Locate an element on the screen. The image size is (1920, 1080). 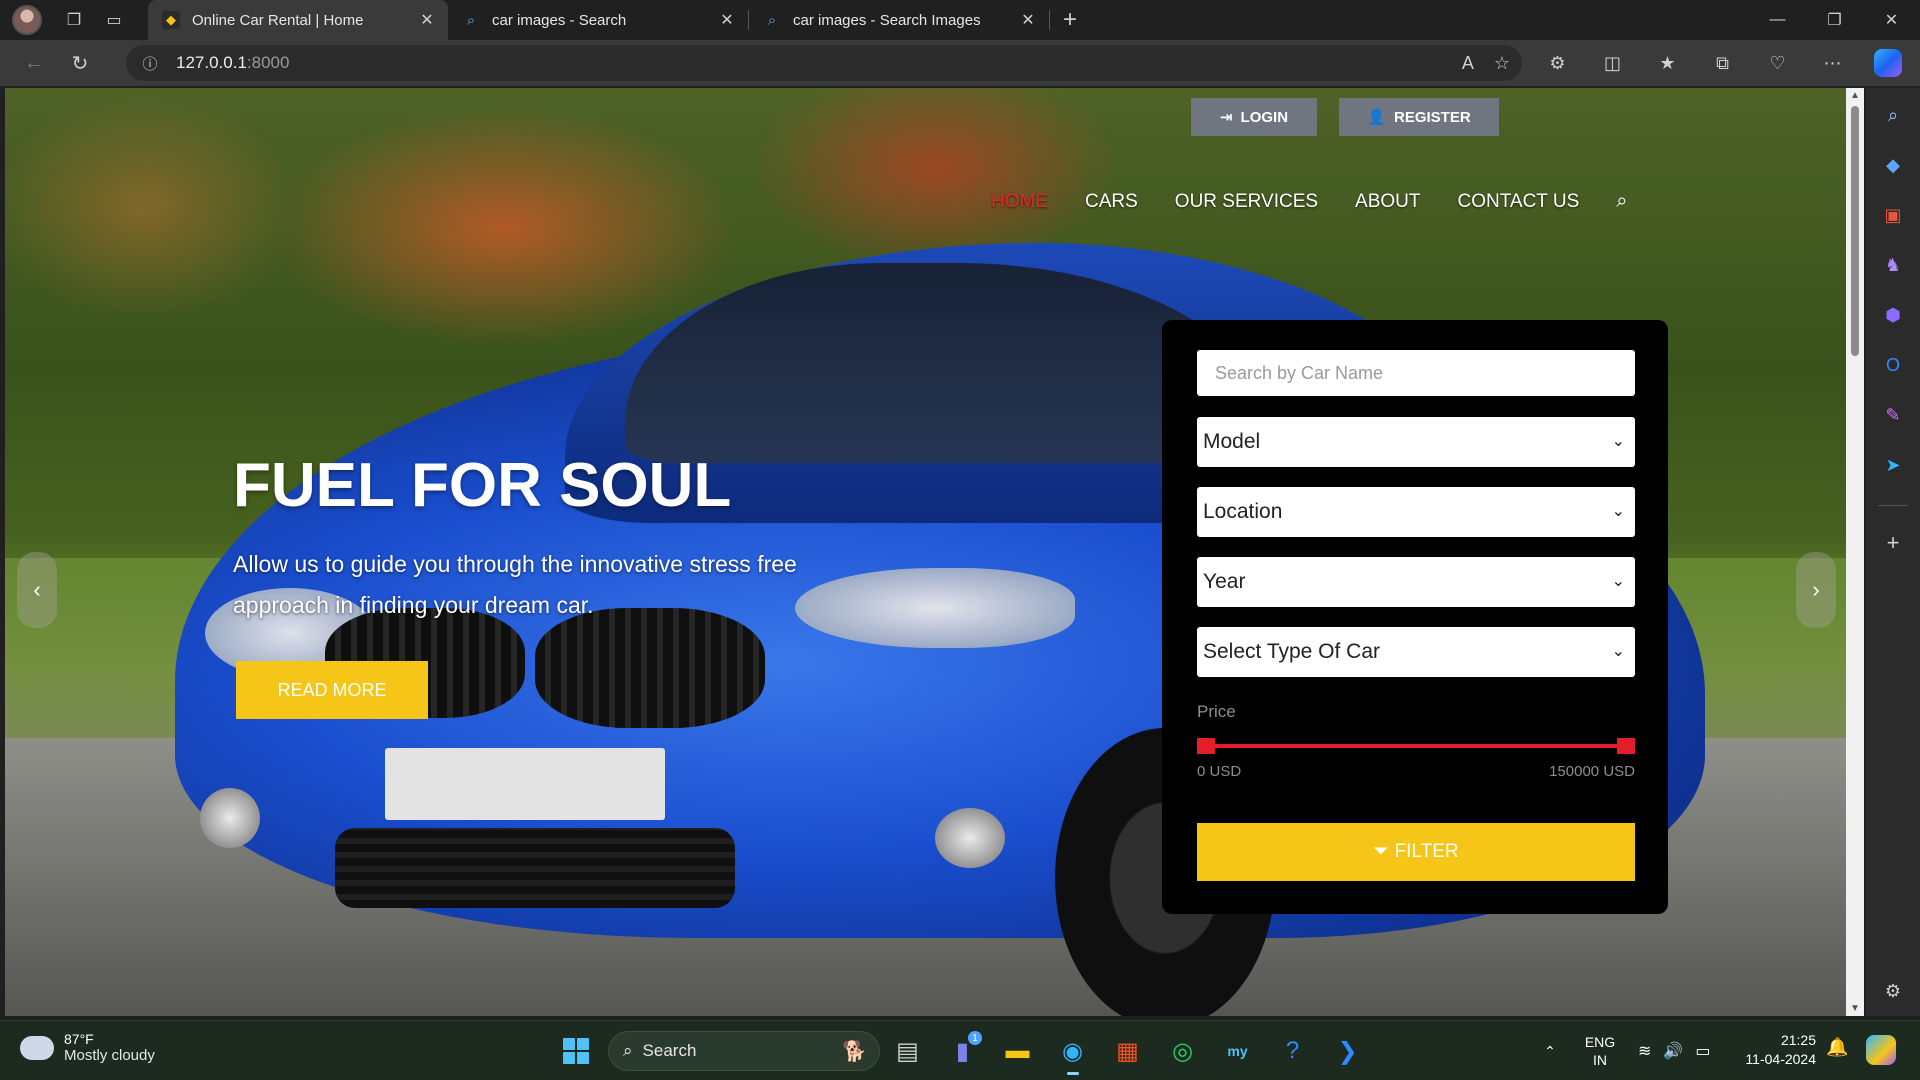
nav-home: HOME is located at coordinates (1019, 202).